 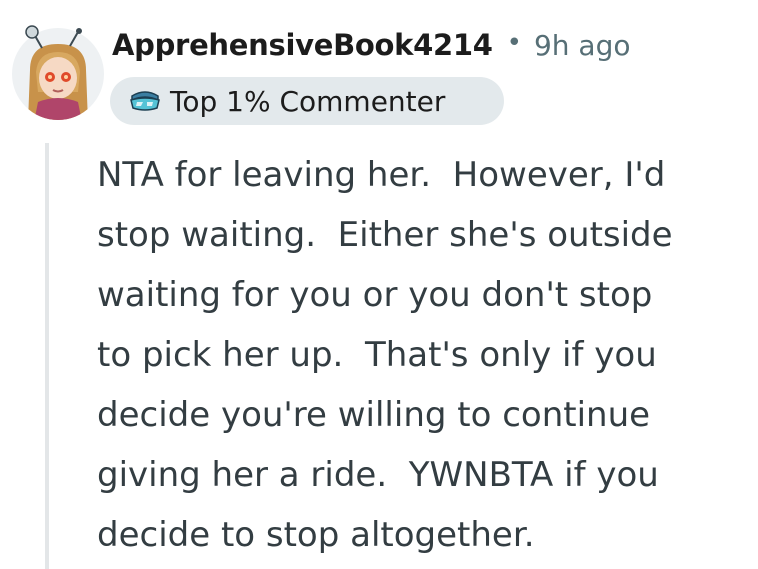 What do you see at coordinates (375, 295) in the screenshot?
I see `comment-body-line: waiting for you or you don't stop` at bounding box center [375, 295].